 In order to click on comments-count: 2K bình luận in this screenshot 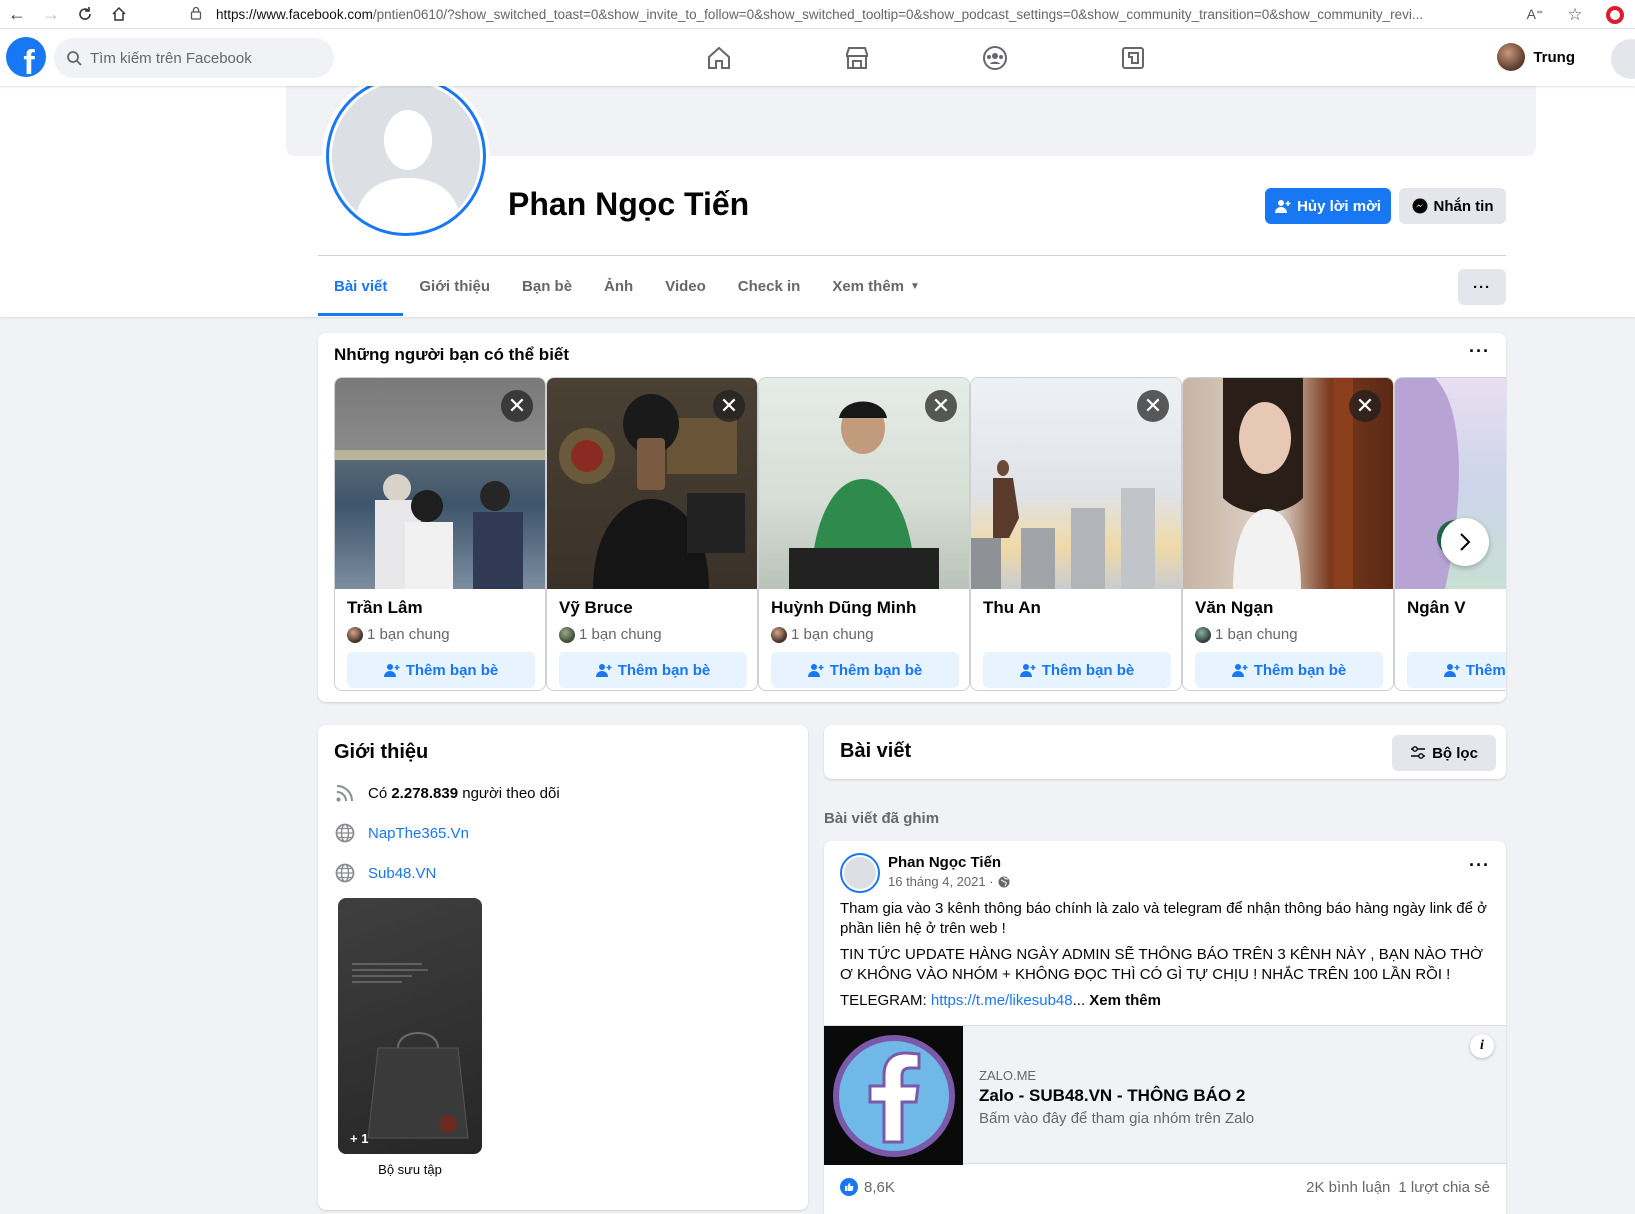, I will do `click(1348, 1187)`.